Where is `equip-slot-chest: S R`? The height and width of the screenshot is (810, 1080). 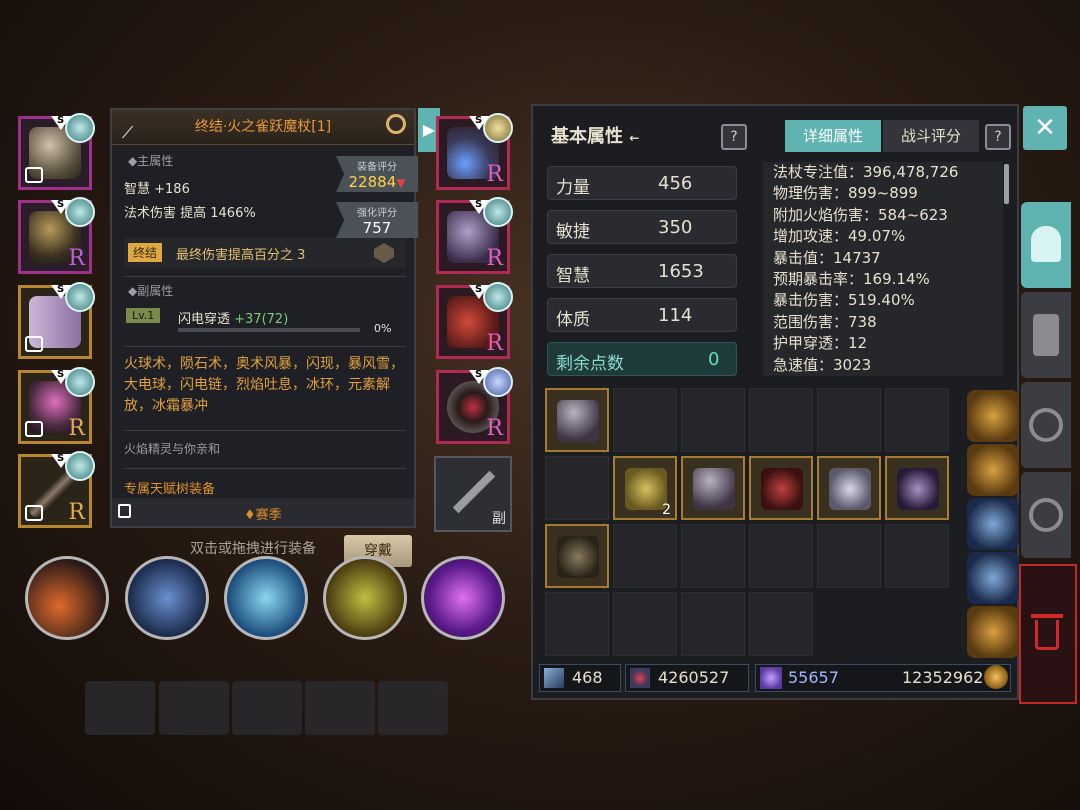 equip-slot-chest: S R is located at coordinates (56, 235).